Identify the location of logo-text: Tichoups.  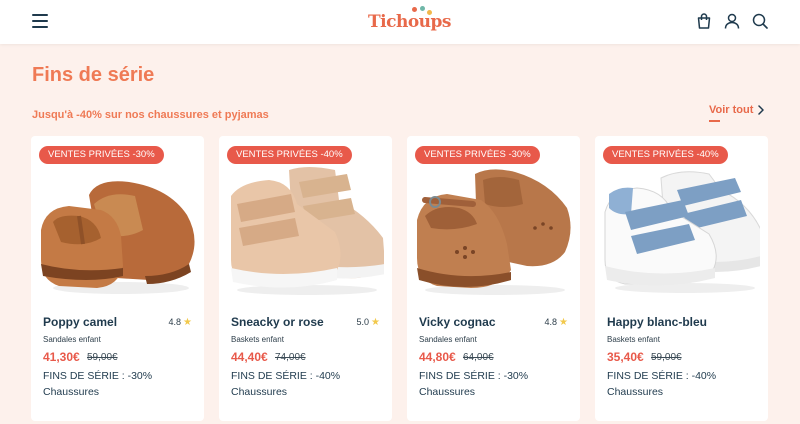
(409, 22).